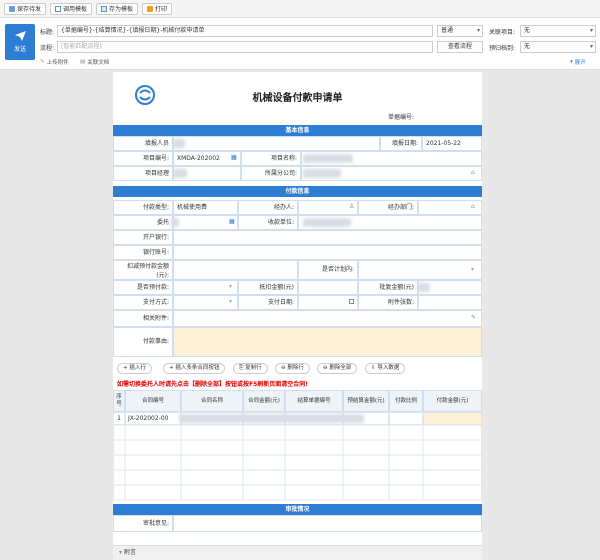 This screenshot has width=600, height=560. What do you see at coordinates (337, 368) in the screenshot?
I see `delete-all-button: ⊖ 删除全部` at bounding box center [337, 368].